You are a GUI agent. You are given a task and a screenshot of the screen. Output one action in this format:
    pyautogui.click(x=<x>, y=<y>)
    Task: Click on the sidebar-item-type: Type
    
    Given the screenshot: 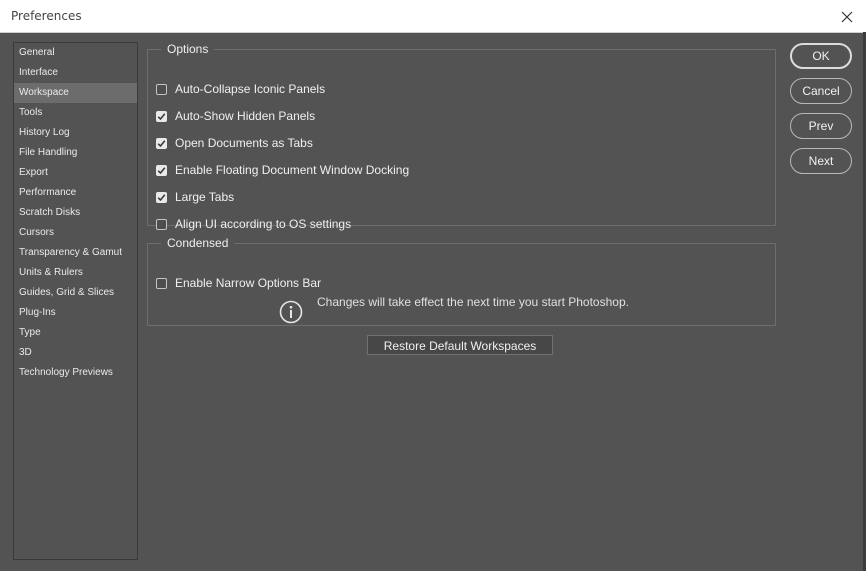 What is the action you would take?
    pyautogui.click(x=75, y=333)
    